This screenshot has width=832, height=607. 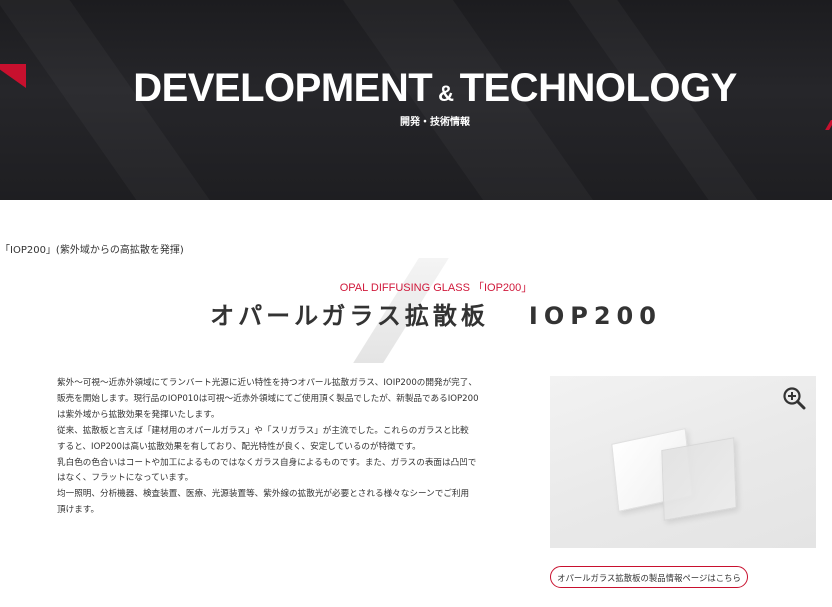 I want to click on description-line: 頂けます。, so click(x=78, y=510).